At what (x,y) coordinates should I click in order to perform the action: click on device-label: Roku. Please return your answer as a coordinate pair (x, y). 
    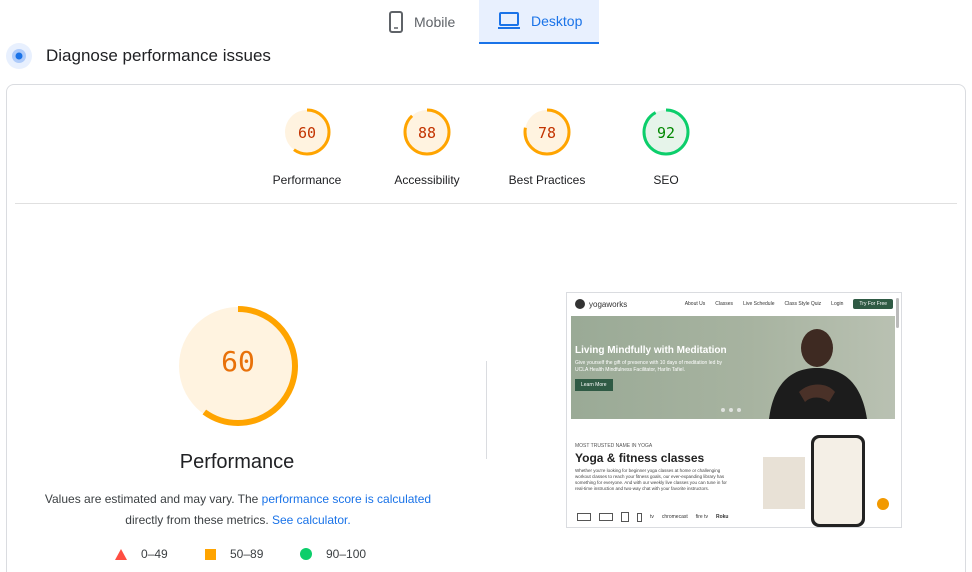
    Looking at the image, I should click on (722, 517).